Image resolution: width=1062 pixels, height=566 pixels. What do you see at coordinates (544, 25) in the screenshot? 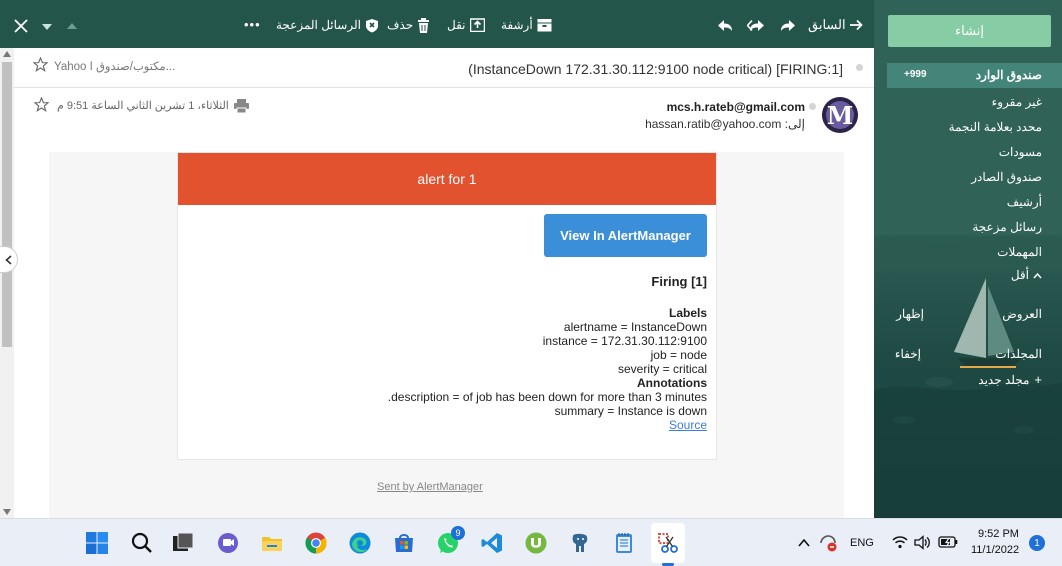
I see `archive-icon` at bounding box center [544, 25].